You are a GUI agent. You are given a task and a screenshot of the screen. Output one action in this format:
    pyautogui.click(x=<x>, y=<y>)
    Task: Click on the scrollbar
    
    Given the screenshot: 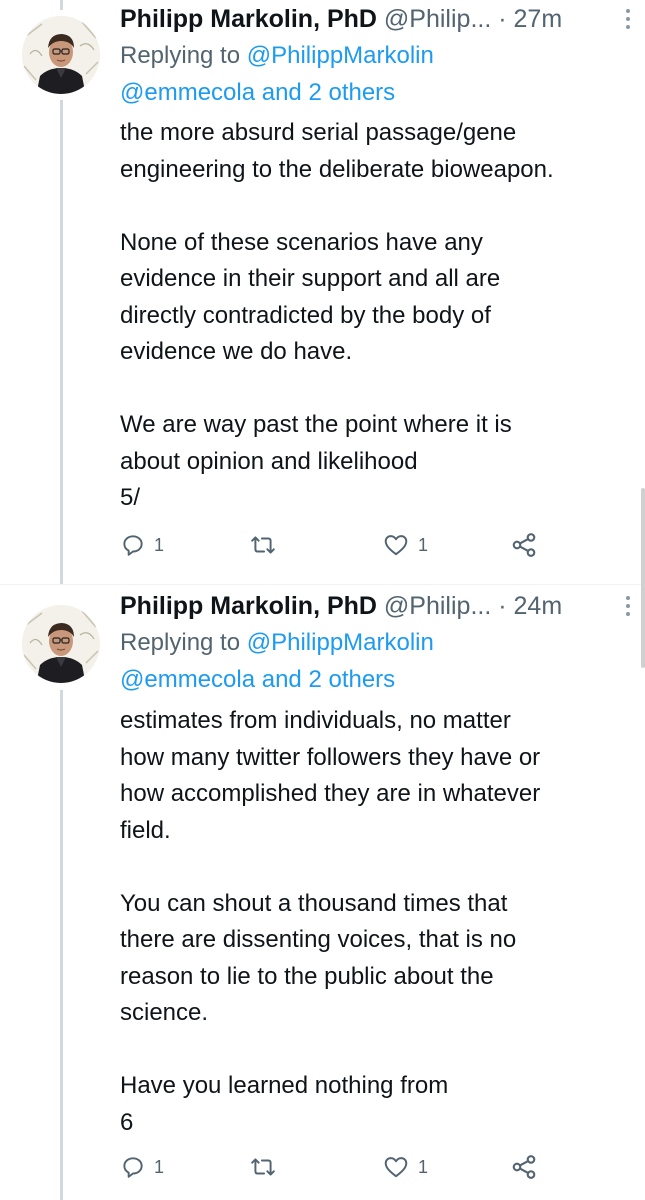 What is the action you would take?
    pyautogui.click(x=643, y=578)
    